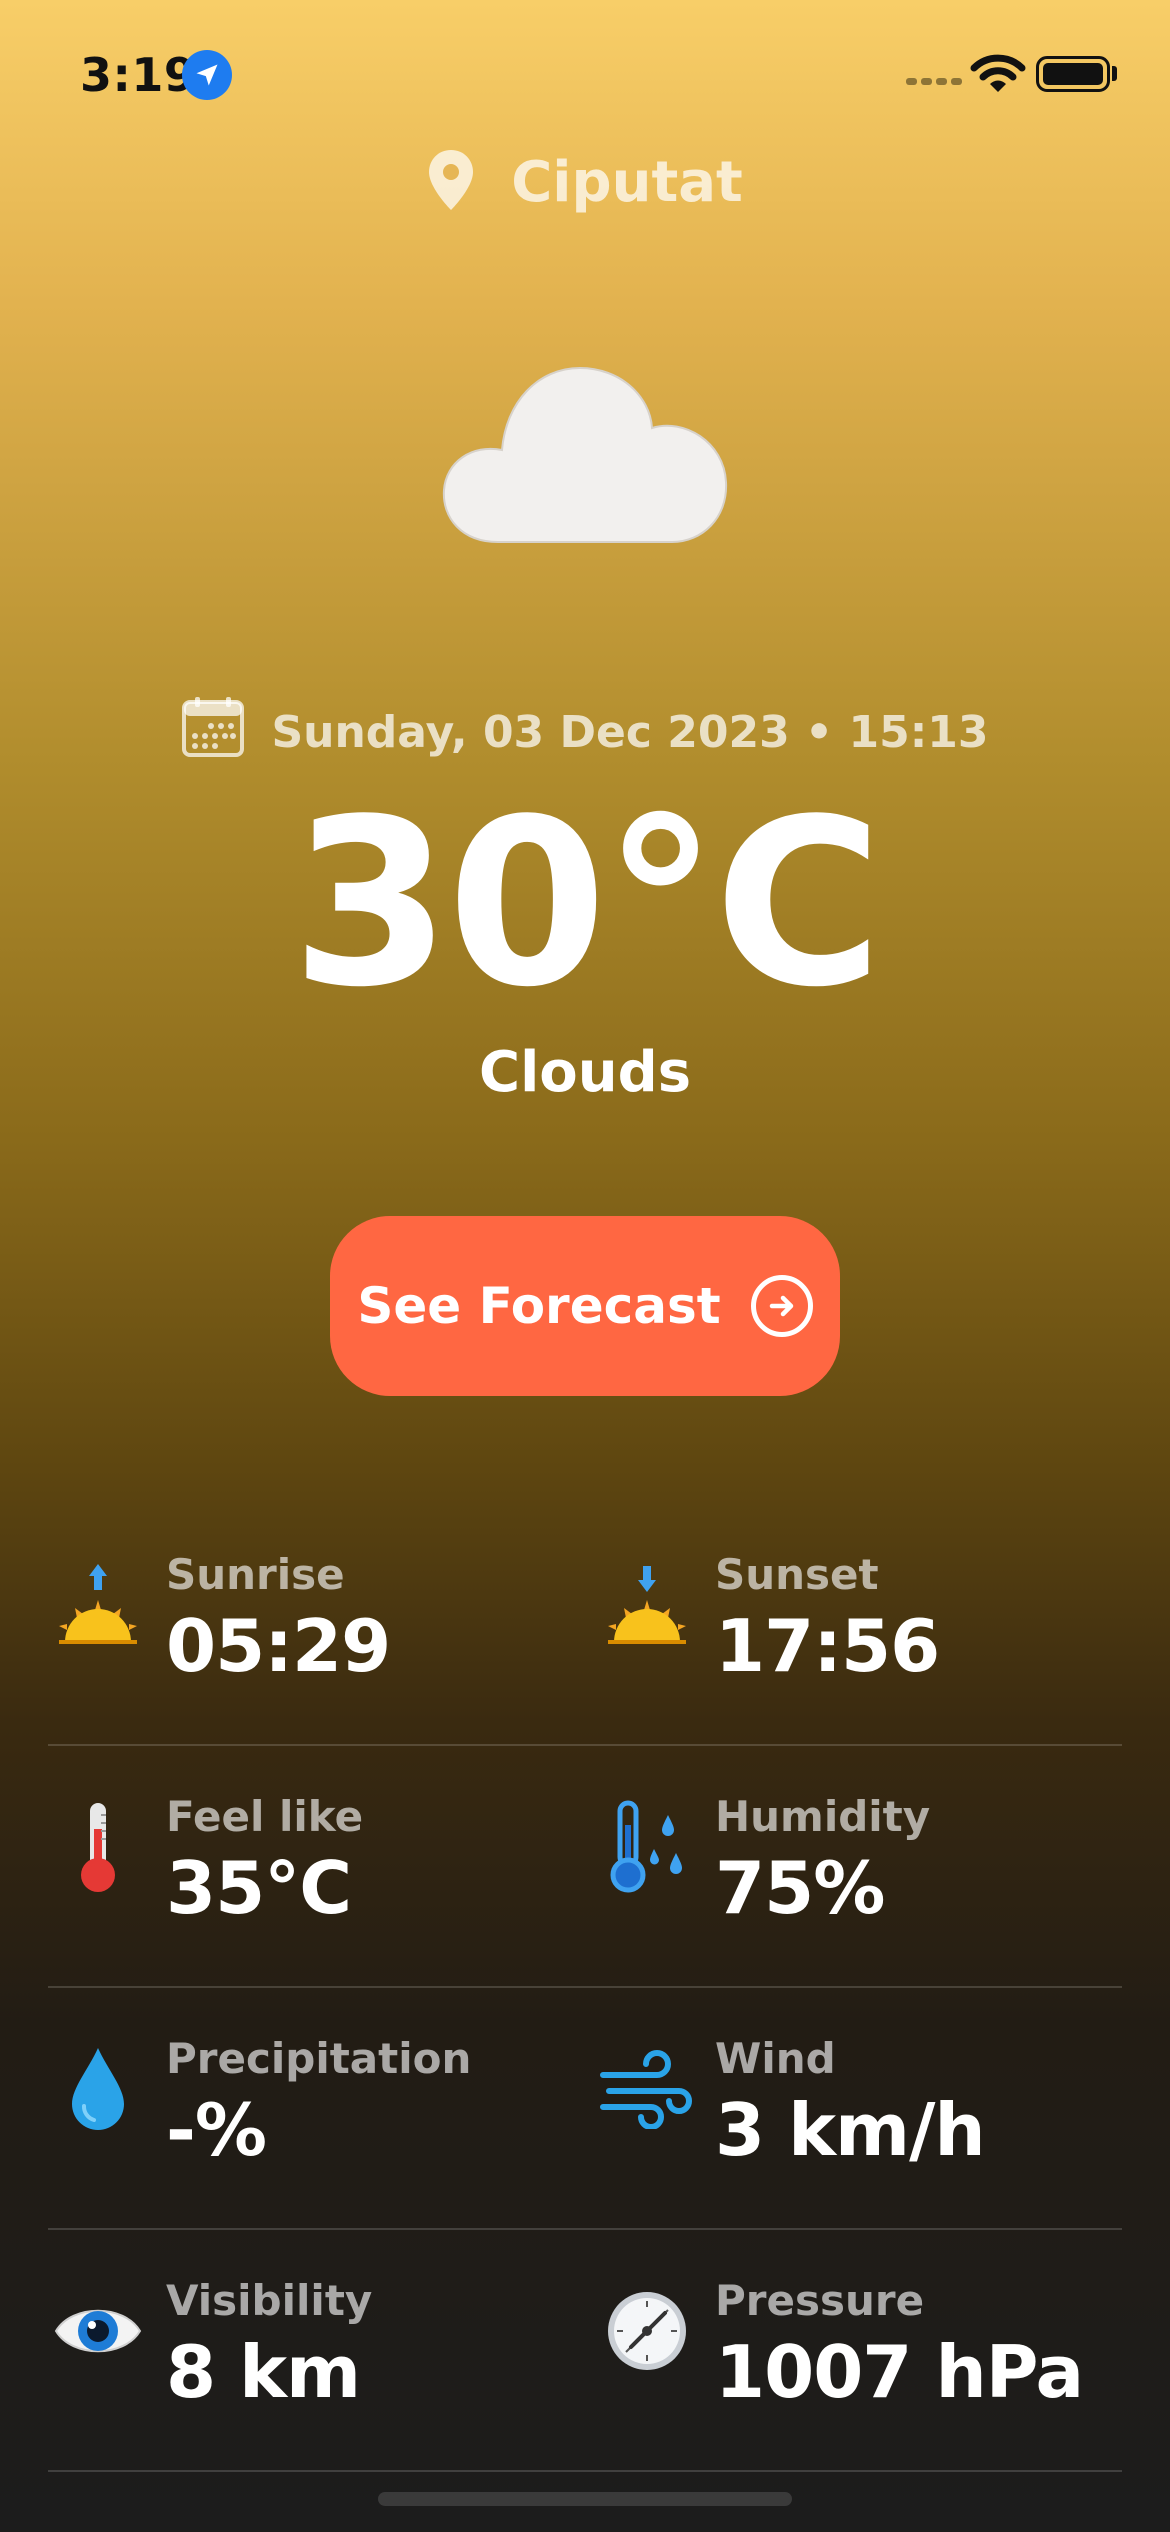 The image size is (1170, 2532). I want to click on location-services-icon, so click(207, 75).